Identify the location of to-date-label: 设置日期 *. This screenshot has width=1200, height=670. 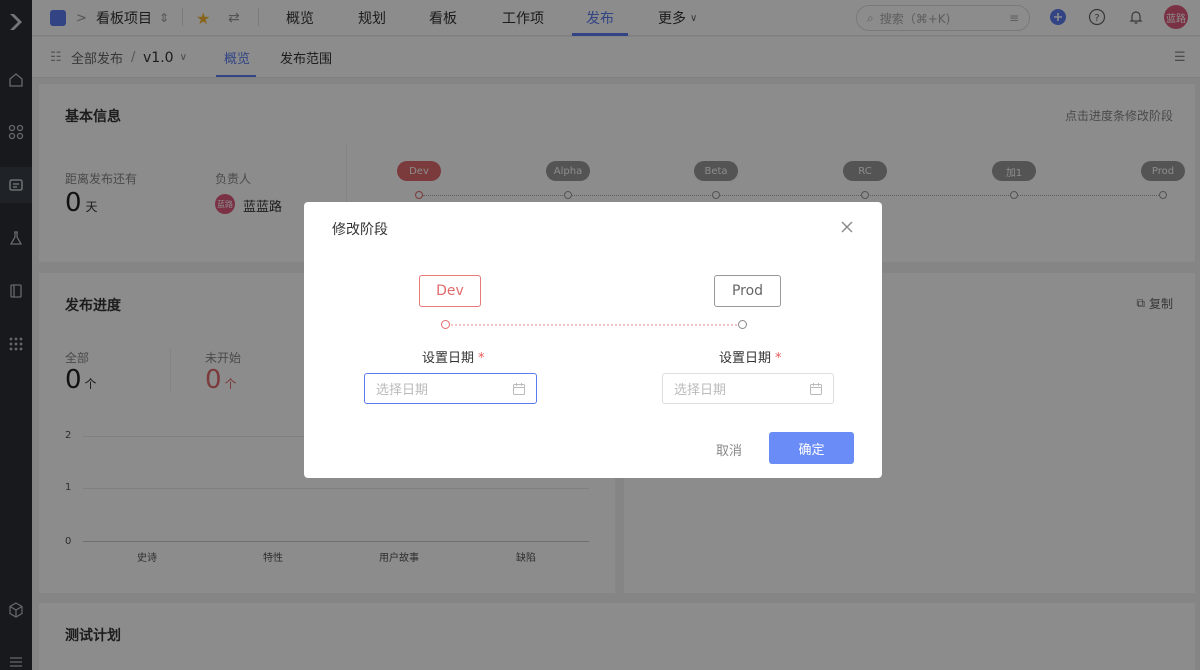
(750, 356).